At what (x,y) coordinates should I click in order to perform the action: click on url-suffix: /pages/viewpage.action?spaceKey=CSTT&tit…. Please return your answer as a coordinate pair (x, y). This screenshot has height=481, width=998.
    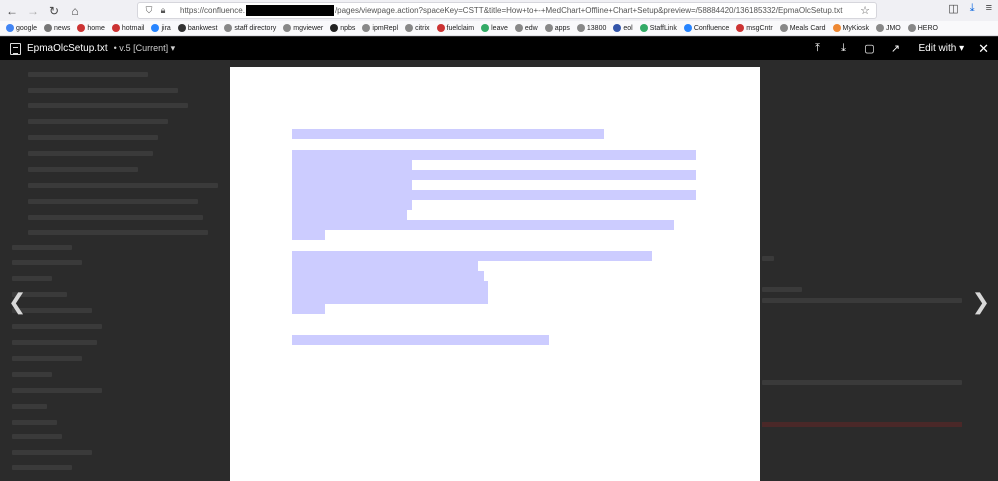
    Looking at the image, I should click on (588, 10).